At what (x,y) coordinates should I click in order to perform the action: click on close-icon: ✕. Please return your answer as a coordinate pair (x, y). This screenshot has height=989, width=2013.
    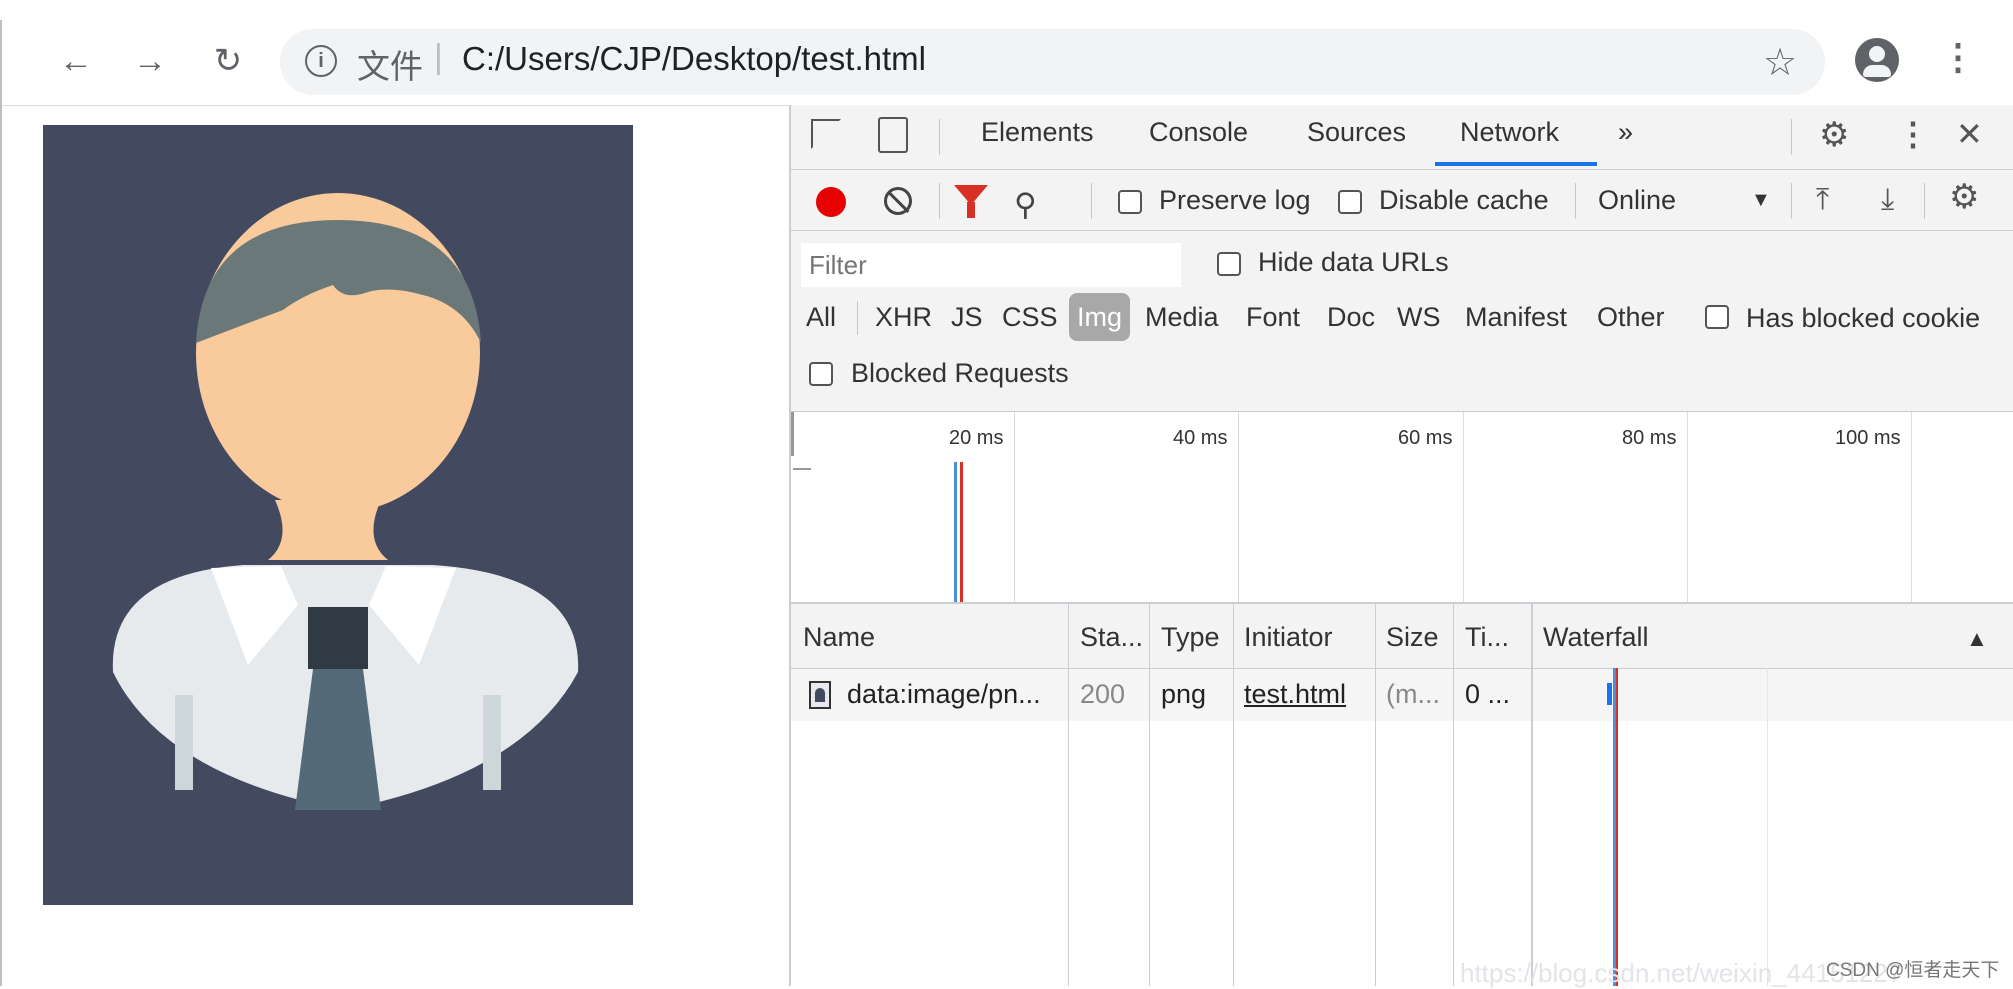
    Looking at the image, I should click on (1969, 134).